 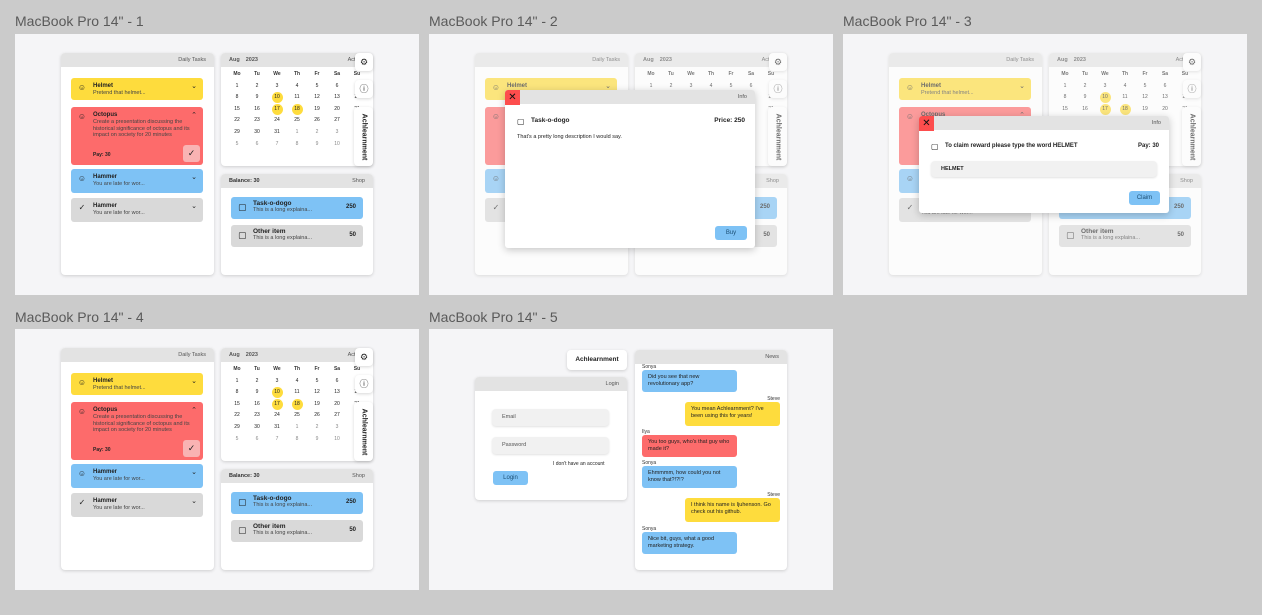 I want to click on task-item: ☺ HelmetPretend that helmet... ⌄, so click(x=137, y=384).